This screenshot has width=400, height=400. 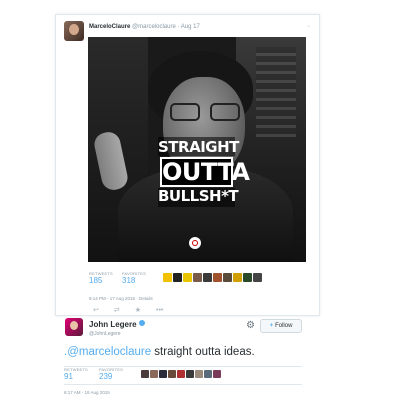 What do you see at coordinates (308, 25) in the screenshot?
I see `chevron-down-icon: ⌄` at bounding box center [308, 25].